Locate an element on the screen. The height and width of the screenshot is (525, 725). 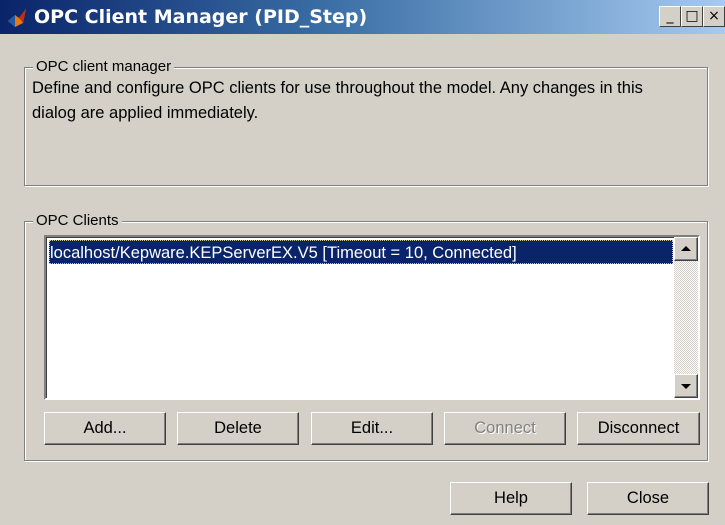
scroll-up-button is located at coordinates (686, 249).